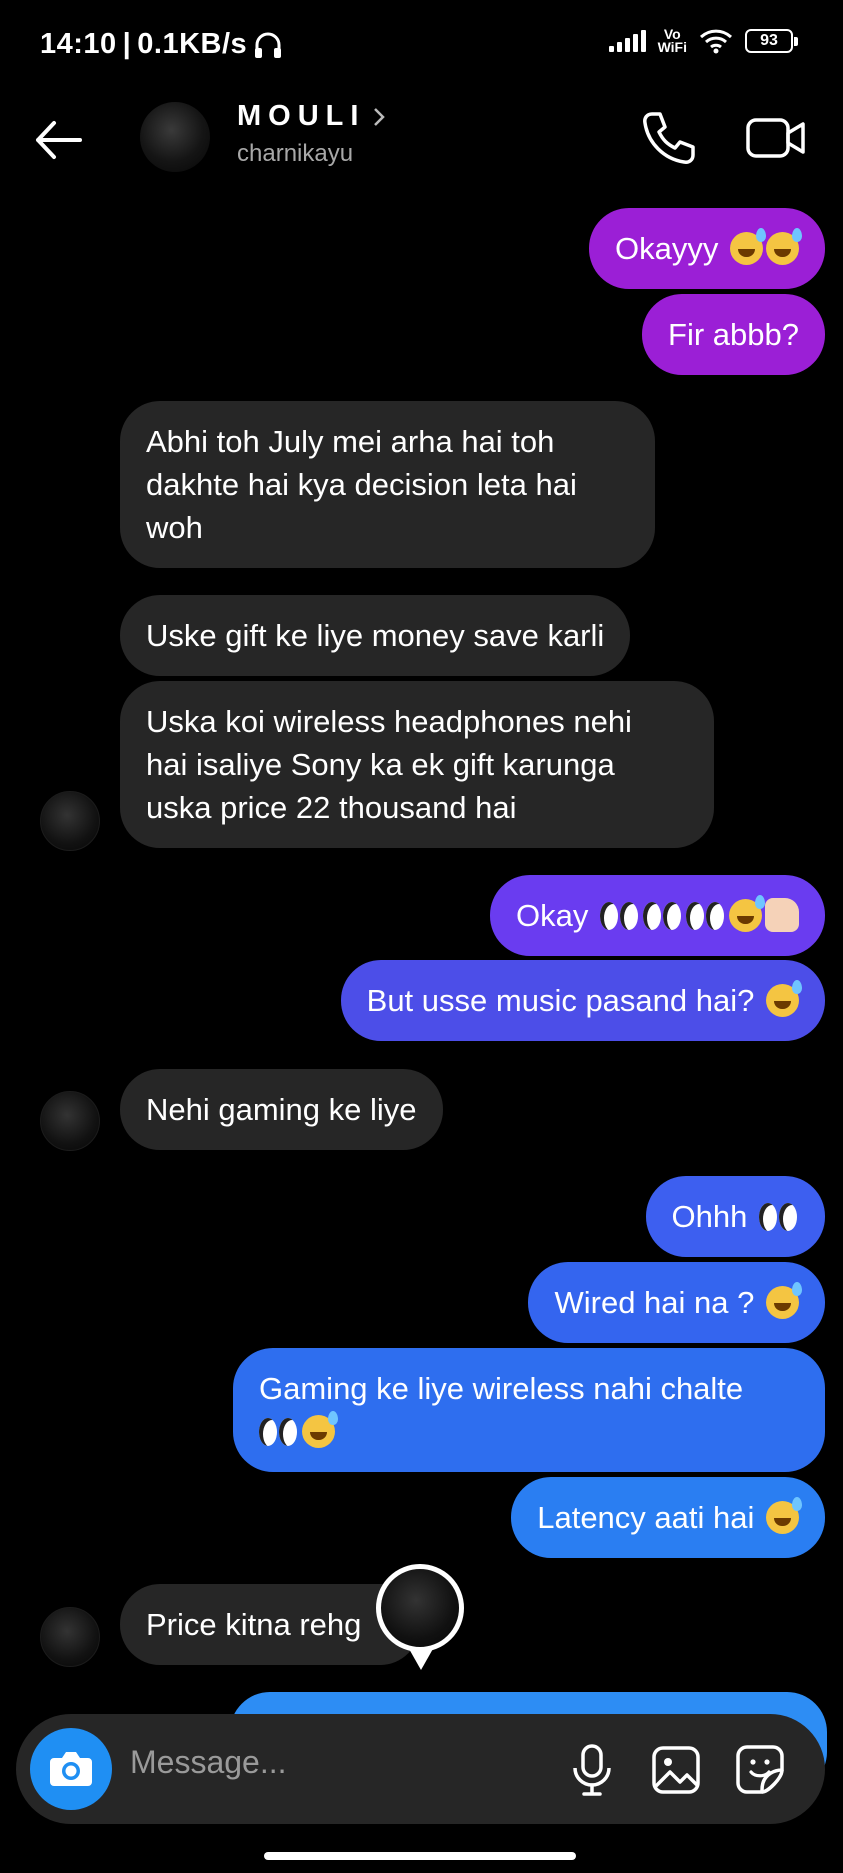 The image size is (843, 1873). I want to click on message-incoming: Price kitna rehg, so click(270, 1624).